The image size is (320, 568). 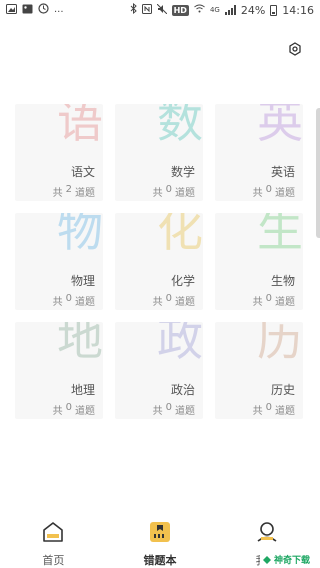 What do you see at coordinates (291, 561) in the screenshot?
I see `watermark-text: 神奇下载` at bounding box center [291, 561].